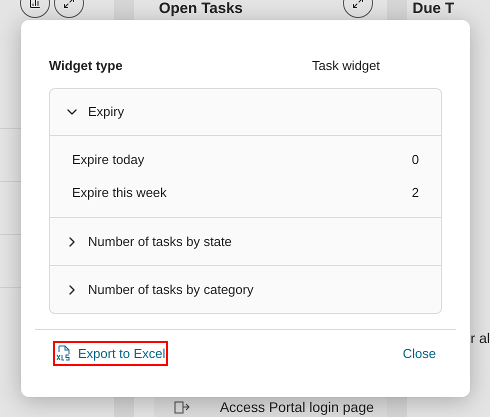  I want to click on accordion-header: Number of tasks by category, so click(245, 289).